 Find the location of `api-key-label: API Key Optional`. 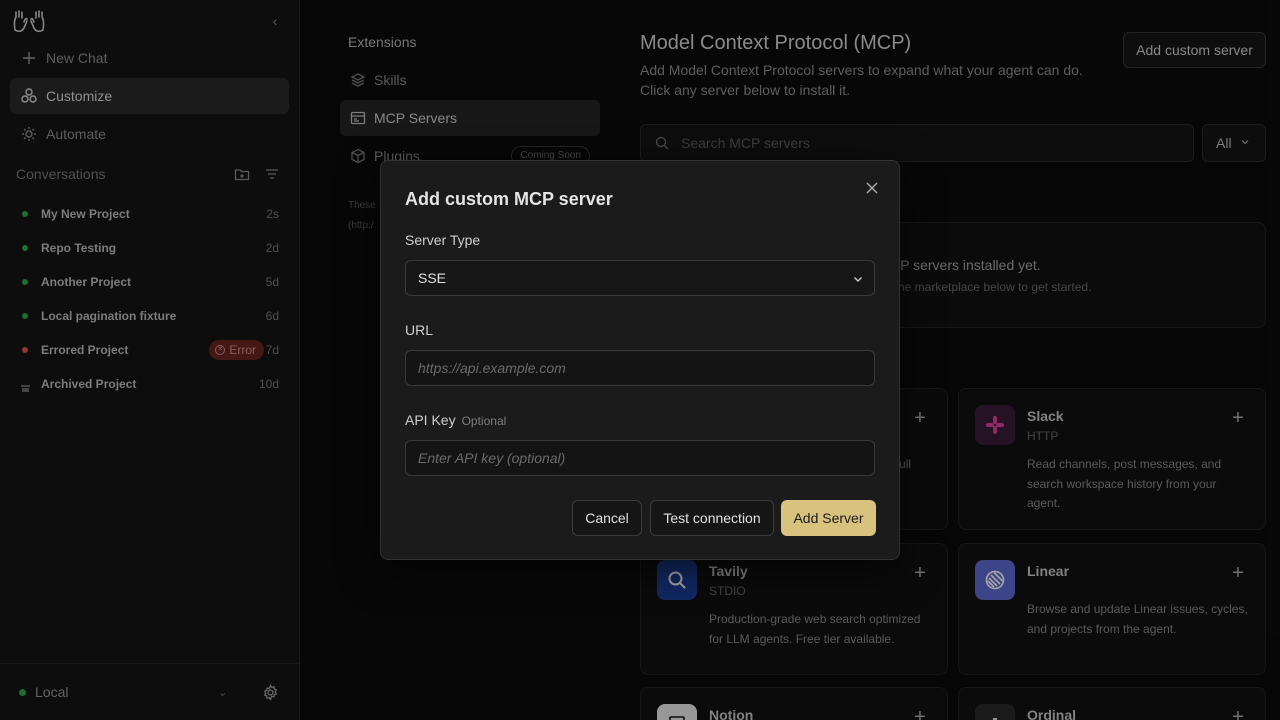

api-key-label: API Key Optional is located at coordinates (455, 420).